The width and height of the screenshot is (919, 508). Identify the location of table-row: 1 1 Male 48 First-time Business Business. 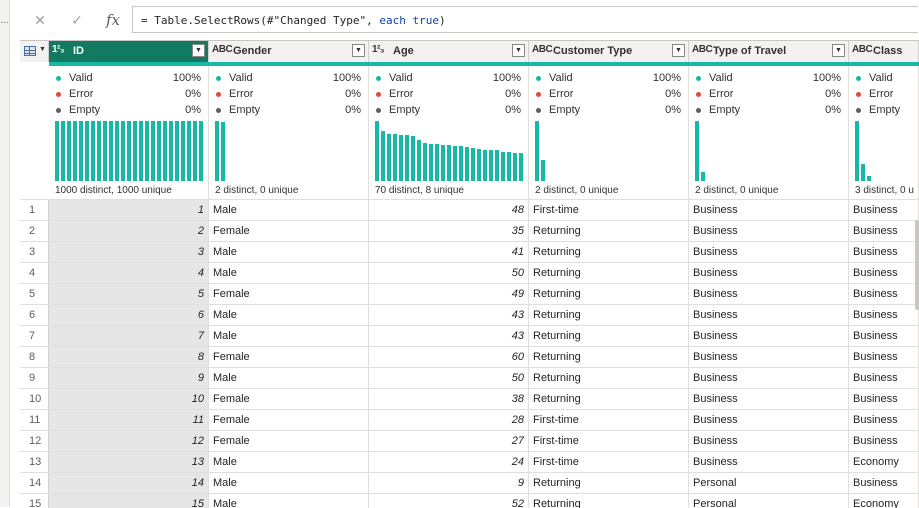
(469, 209).